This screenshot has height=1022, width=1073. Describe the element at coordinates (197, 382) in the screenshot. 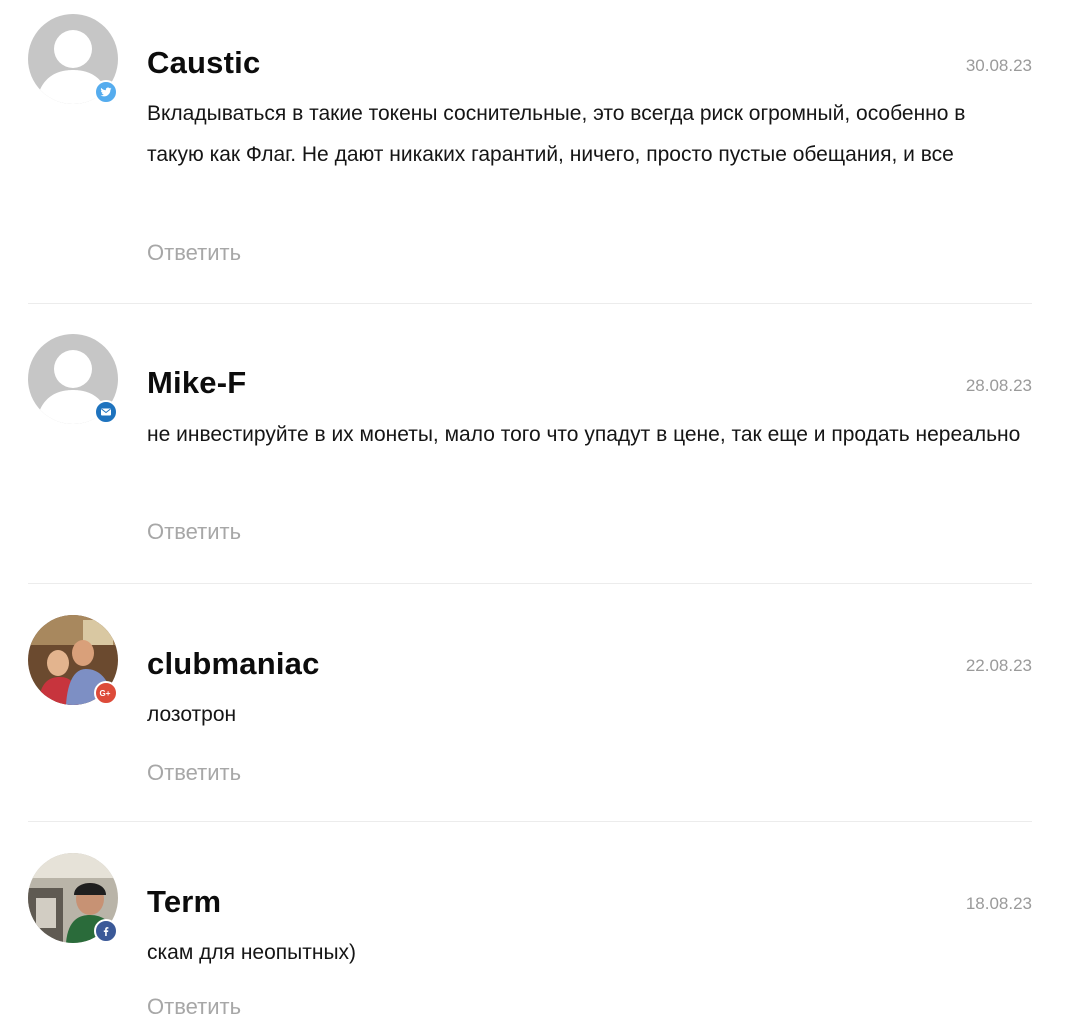

I see `comment-author: Mike-F` at that location.